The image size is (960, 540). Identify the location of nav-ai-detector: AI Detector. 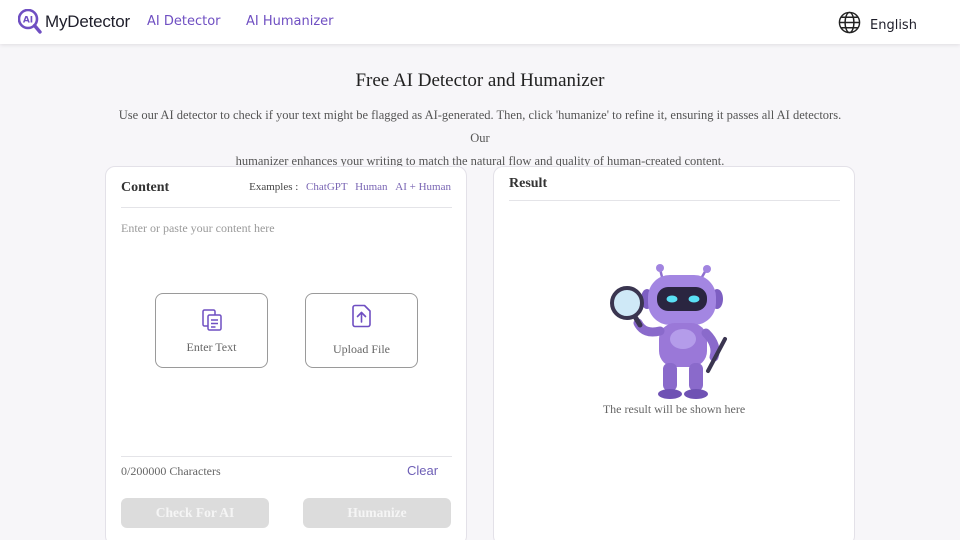
(184, 21).